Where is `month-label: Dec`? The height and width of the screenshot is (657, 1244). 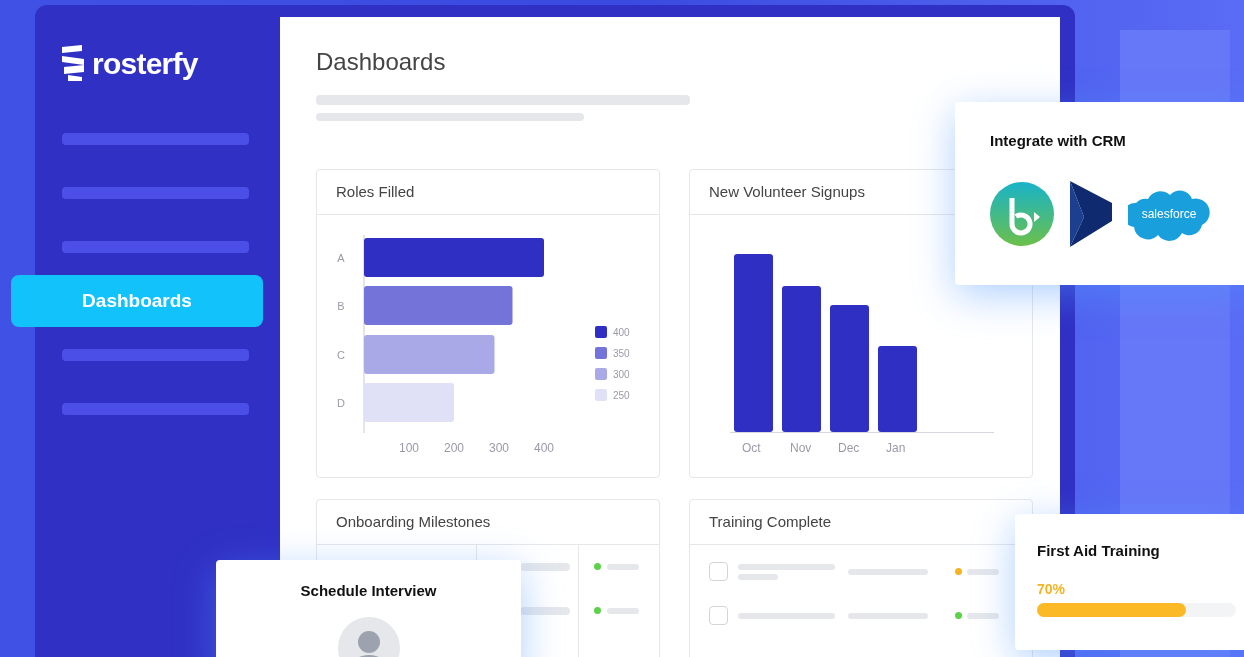 month-label: Dec is located at coordinates (849, 448).